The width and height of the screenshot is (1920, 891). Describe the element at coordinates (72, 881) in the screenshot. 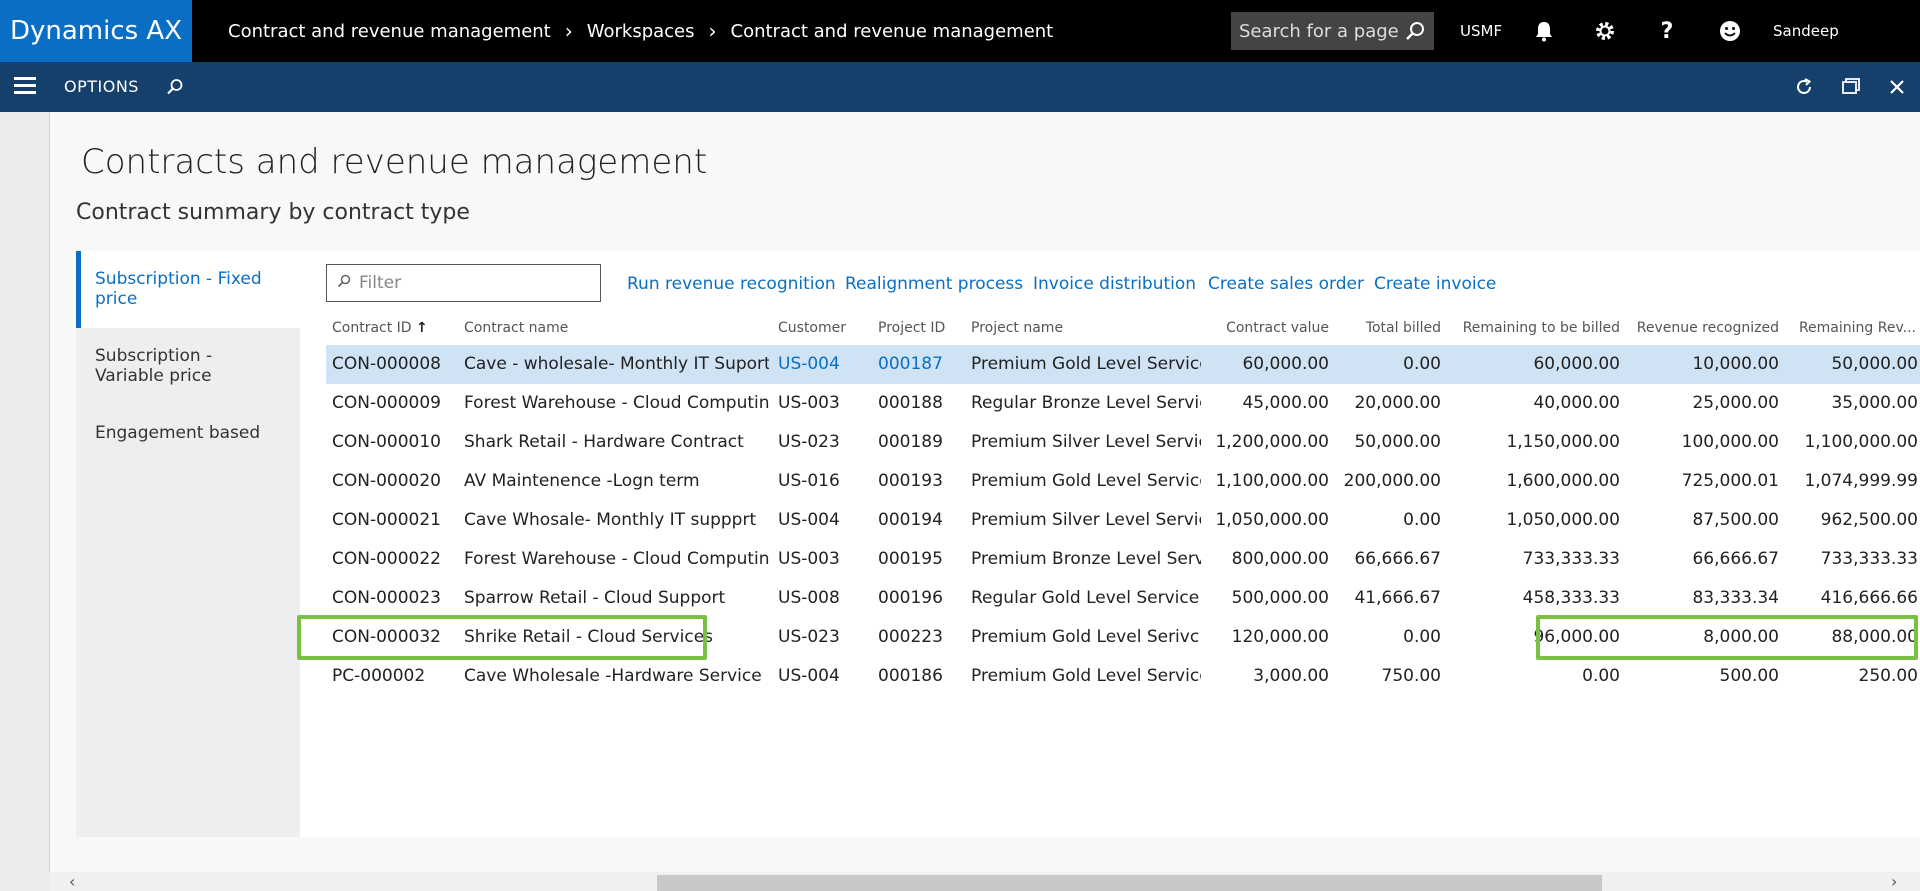

I see `scroll-left-icon: ‹` at that location.